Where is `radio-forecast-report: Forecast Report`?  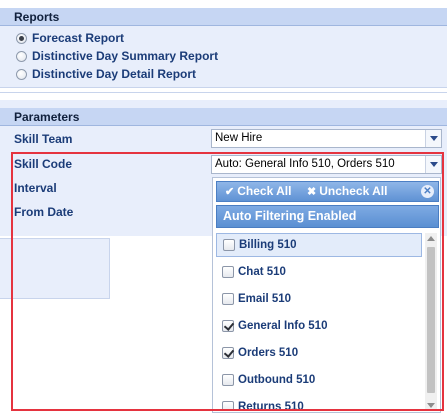 radio-forecast-report: Forecast Report is located at coordinates (70, 38).